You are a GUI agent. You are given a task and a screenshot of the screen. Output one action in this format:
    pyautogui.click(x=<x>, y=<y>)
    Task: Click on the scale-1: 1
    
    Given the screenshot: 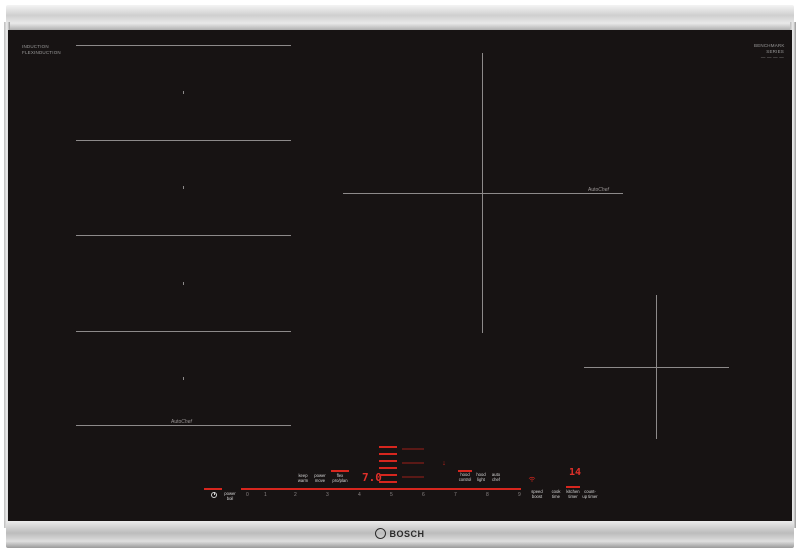 What is the action you would take?
    pyautogui.click(x=265, y=495)
    